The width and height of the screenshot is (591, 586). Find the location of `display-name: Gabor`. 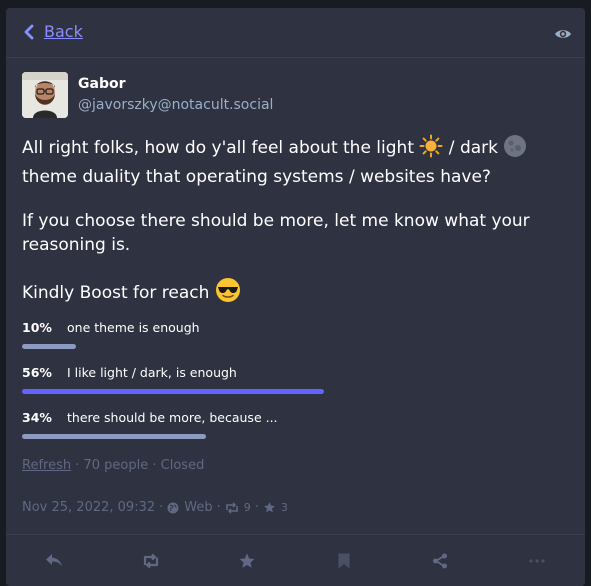

display-name: Gabor is located at coordinates (175, 84).